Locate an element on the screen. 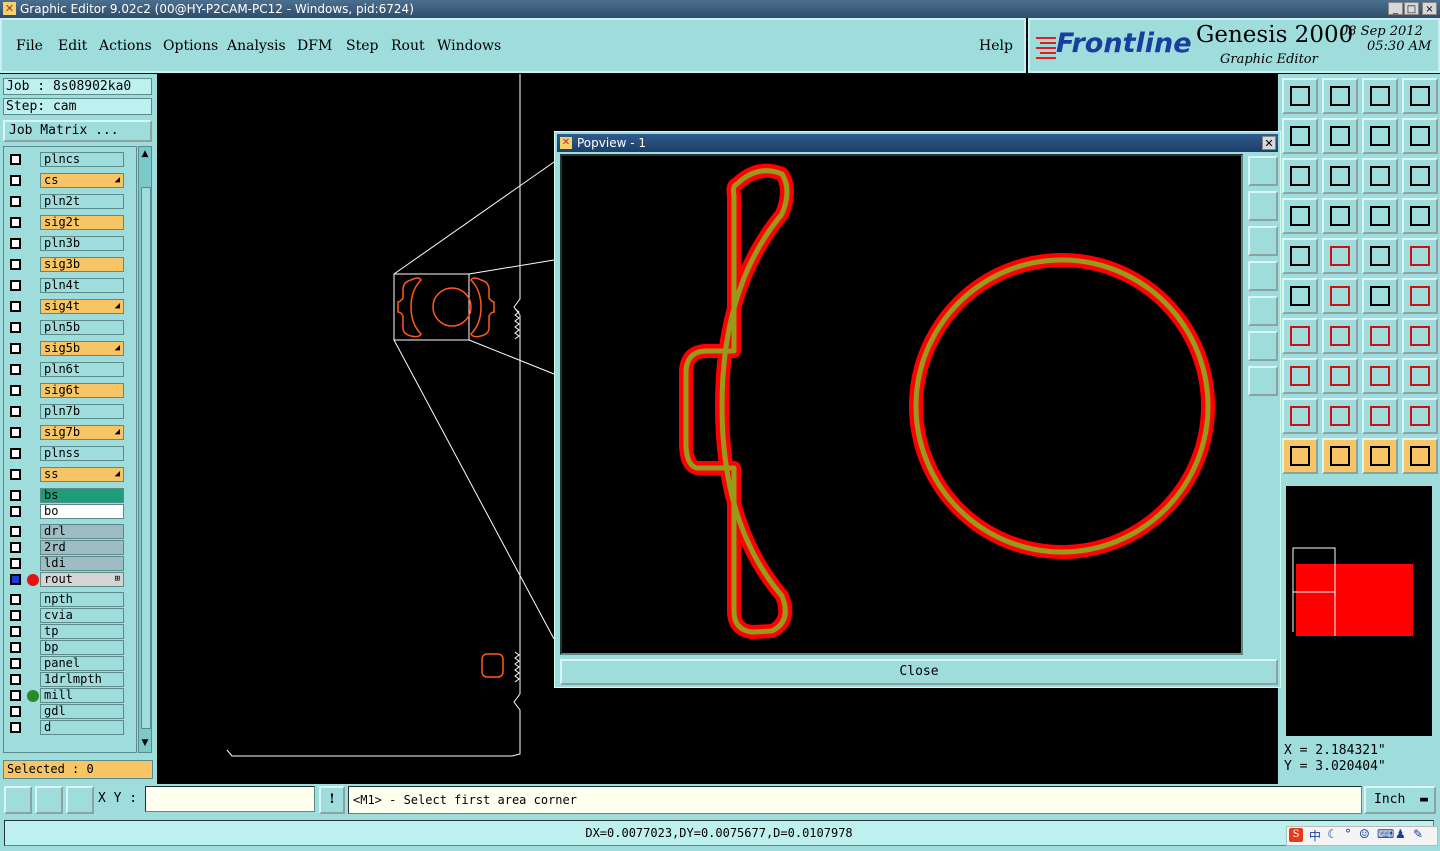  measure-tool-button is located at coordinates (49, 800).